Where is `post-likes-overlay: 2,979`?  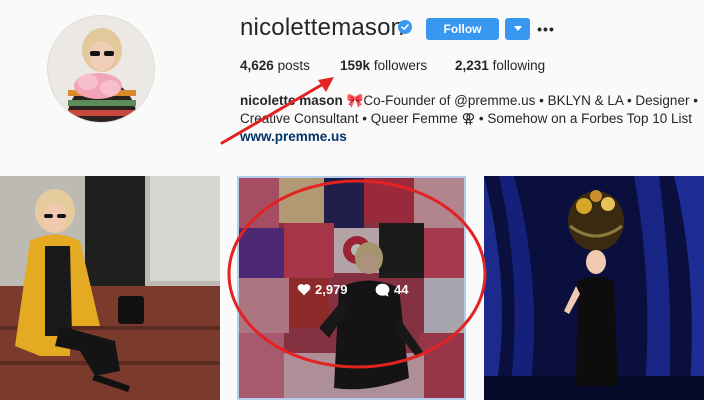 post-likes-overlay: 2,979 is located at coordinates (322, 289).